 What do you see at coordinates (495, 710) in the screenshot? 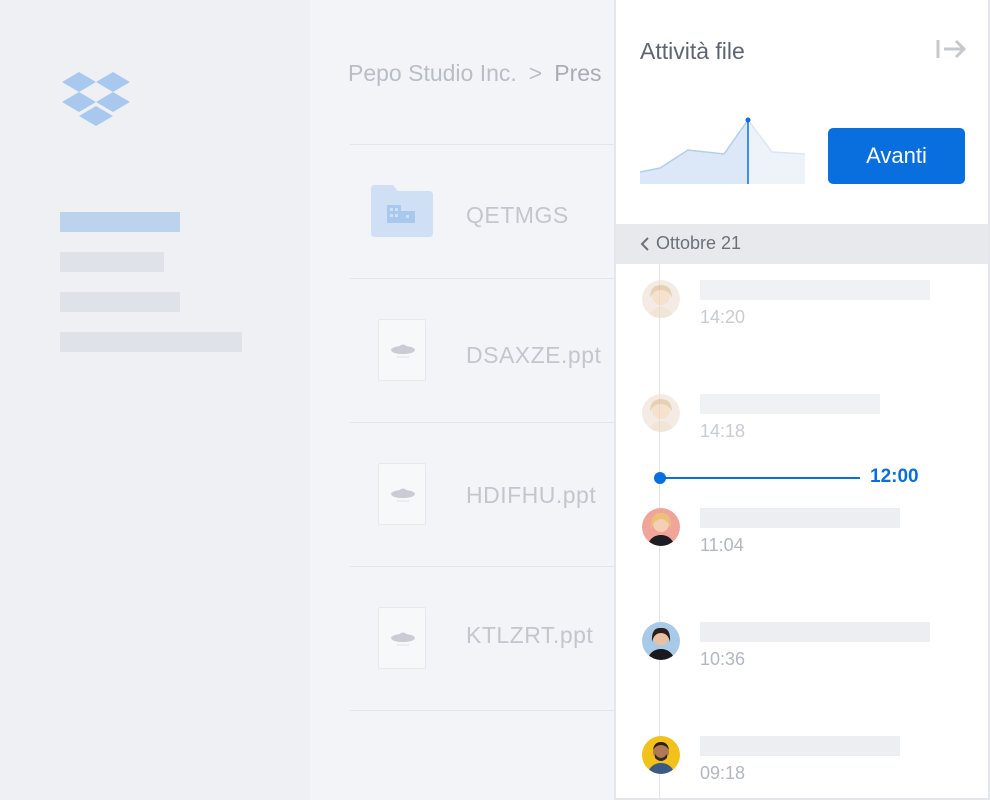
I see `row-divider` at bounding box center [495, 710].